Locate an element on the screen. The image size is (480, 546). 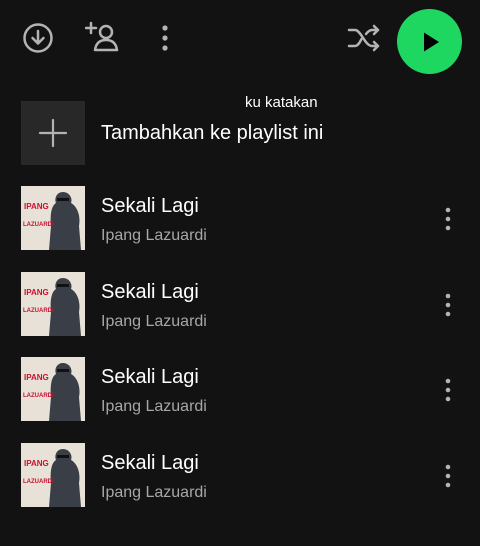
add-to-playlist-label: Tambahkan ke playlist ini is located at coordinates (212, 132).